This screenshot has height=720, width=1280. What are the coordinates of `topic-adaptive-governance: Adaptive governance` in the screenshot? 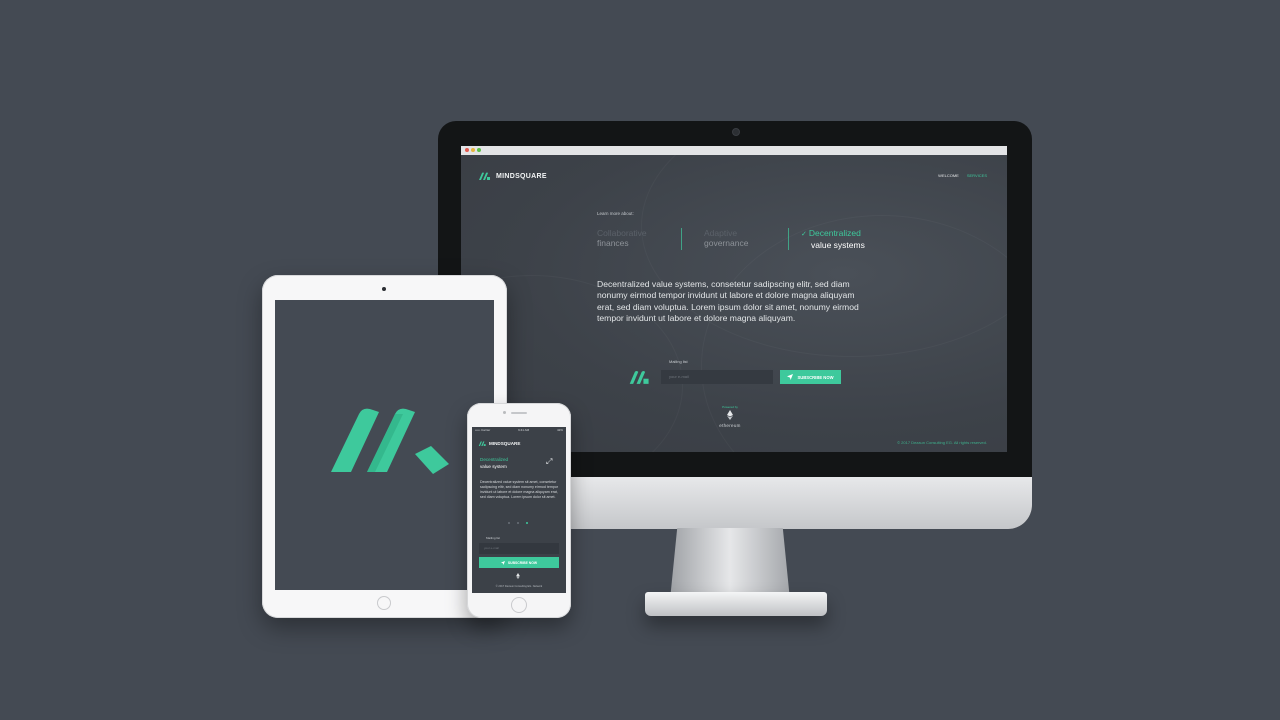 It's located at (726, 238).